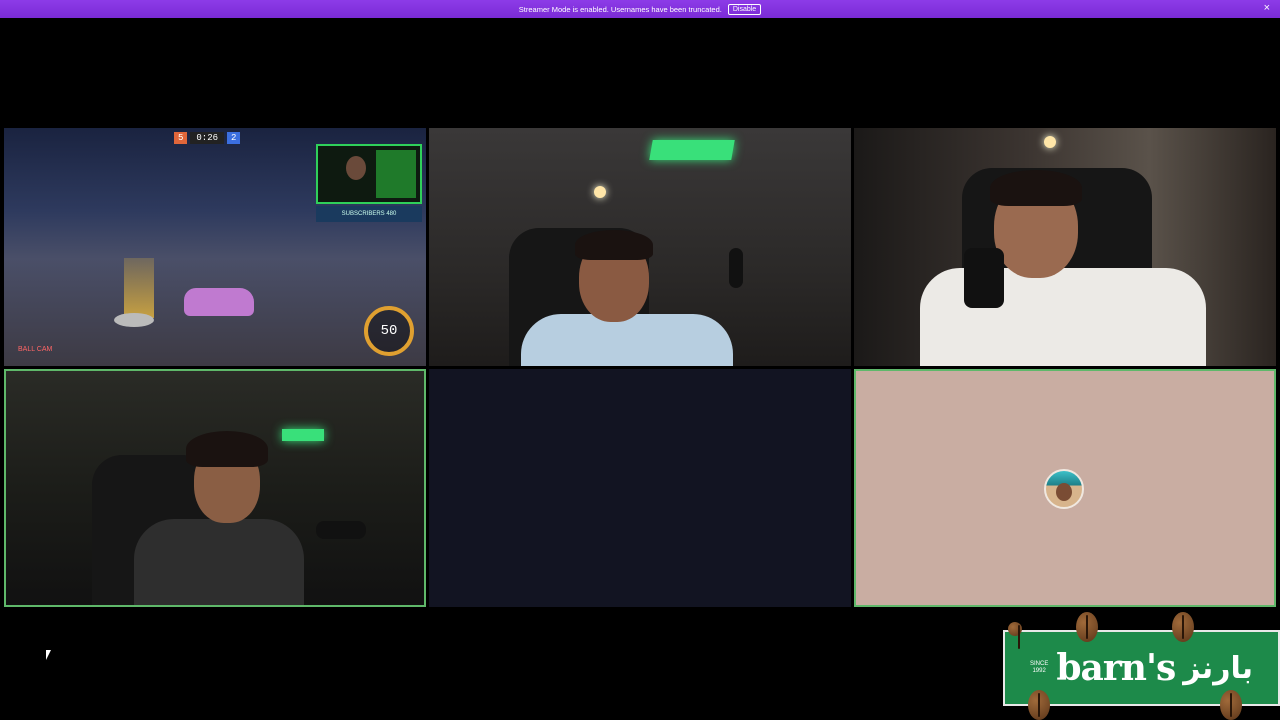 The height and width of the screenshot is (720, 1280). I want to click on video-tile-participant-4-speaking, so click(215, 488).